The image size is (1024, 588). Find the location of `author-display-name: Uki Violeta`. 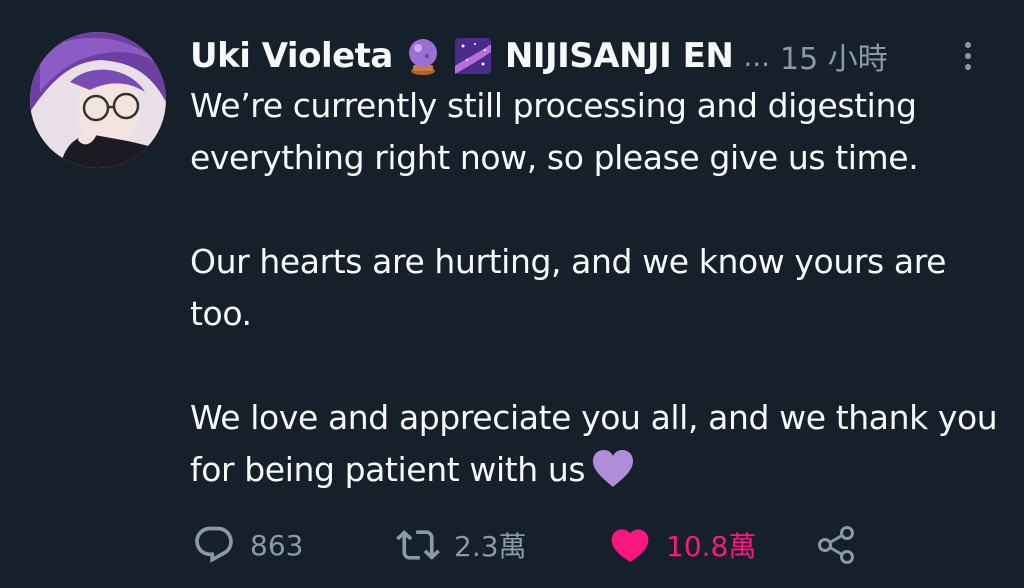

author-display-name: Uki Violeta is located at coordinates (291, 56).